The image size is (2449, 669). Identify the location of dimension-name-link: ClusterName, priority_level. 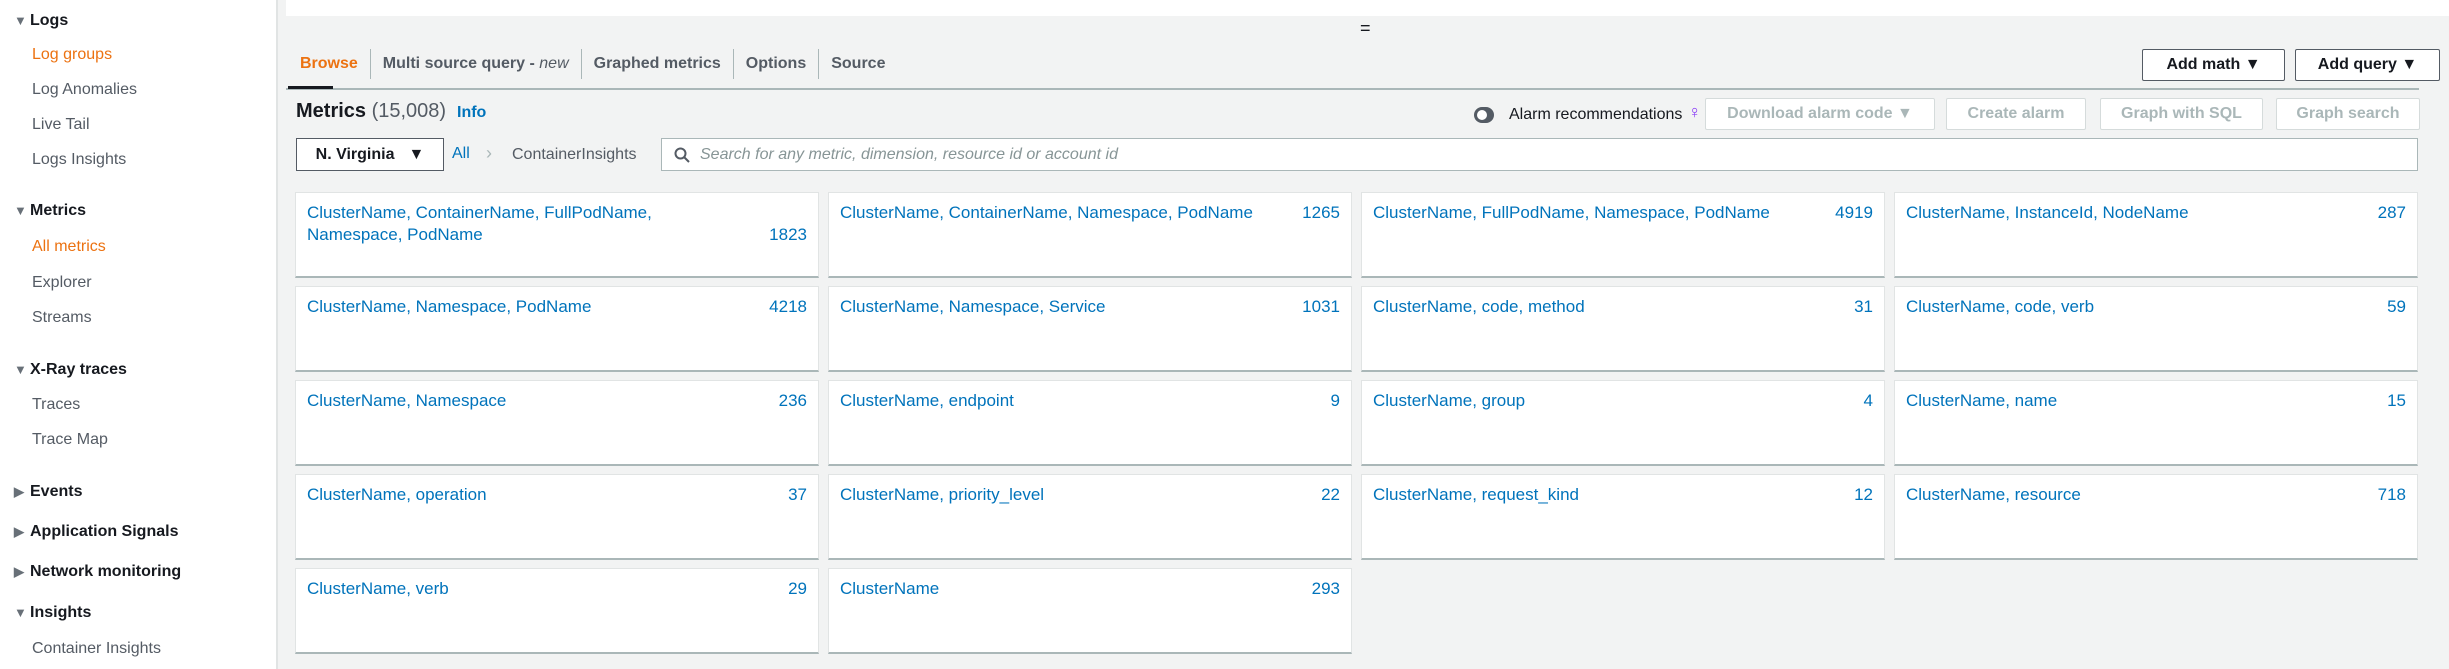
(942, 516).